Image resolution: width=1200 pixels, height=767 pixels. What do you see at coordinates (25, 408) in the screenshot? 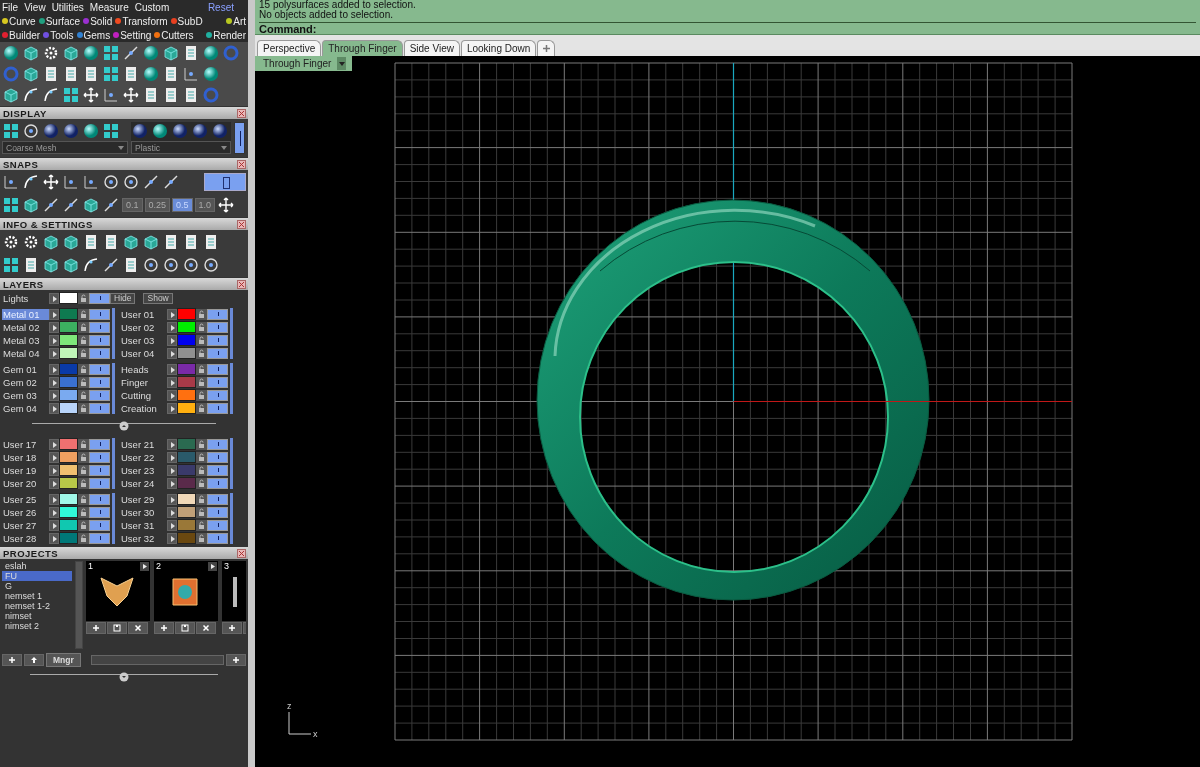
I see `layer-name: Gem 04` at bounding box center [25, 408].